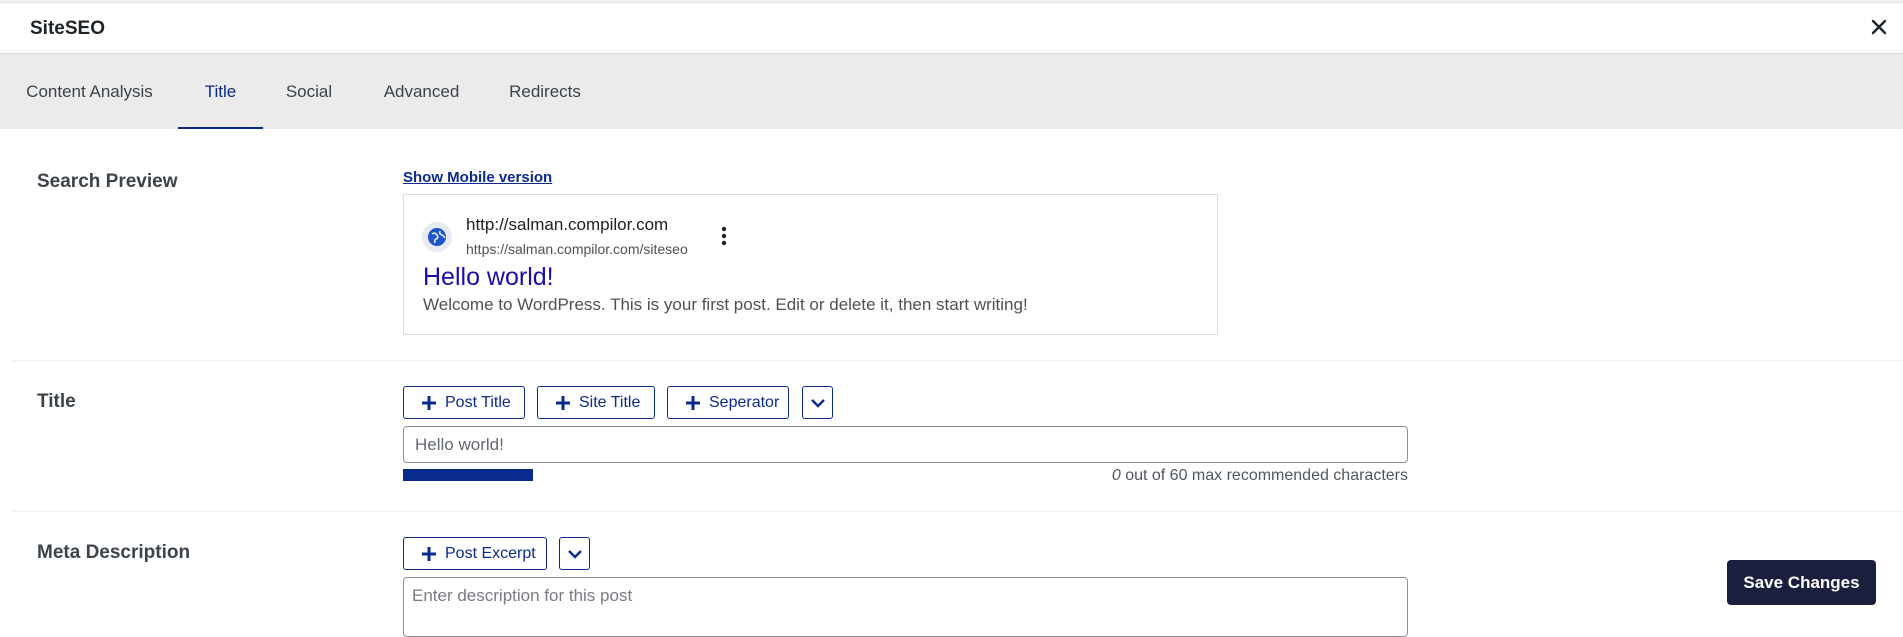 The image size is (1903, 637). I want to click on meta-description-textarea: Enter description for this post, so click(905, 607).